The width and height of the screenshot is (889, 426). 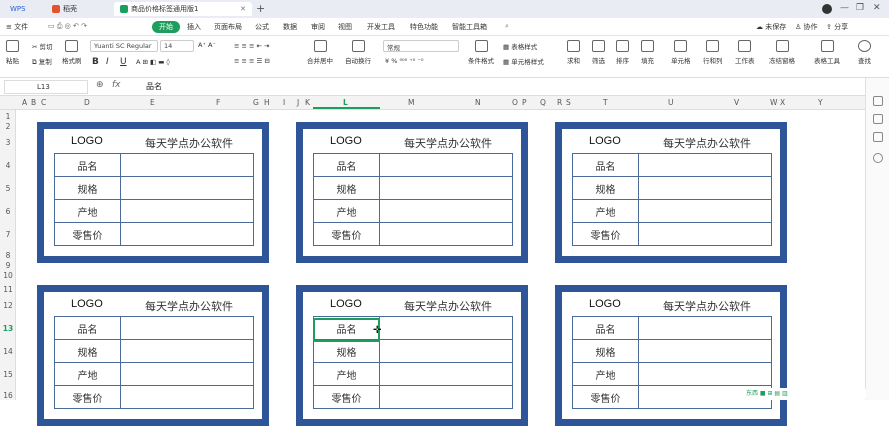 What do you see at coordinates (8, 234) in the screenshot?
I see `row-7: 7` at bounding box center [8, 234].